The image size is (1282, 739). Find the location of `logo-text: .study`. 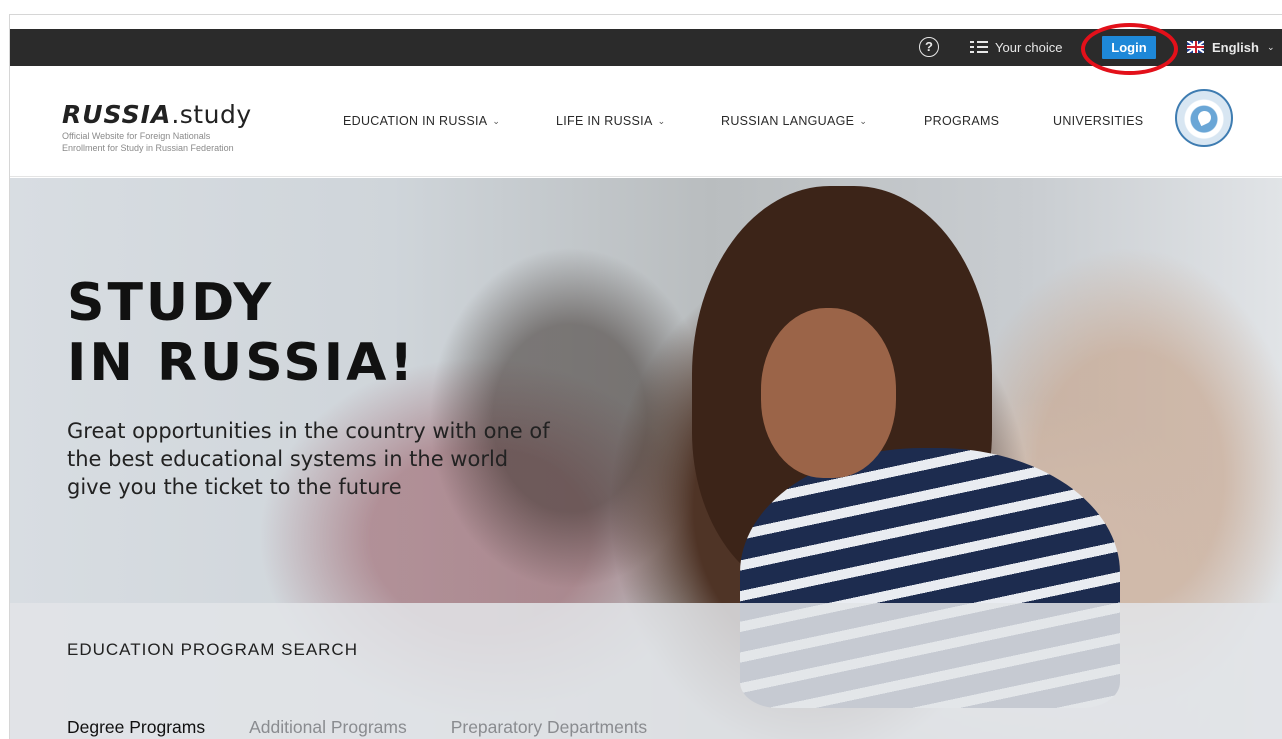

logo-text: .study is located at coordinates (211, 114).